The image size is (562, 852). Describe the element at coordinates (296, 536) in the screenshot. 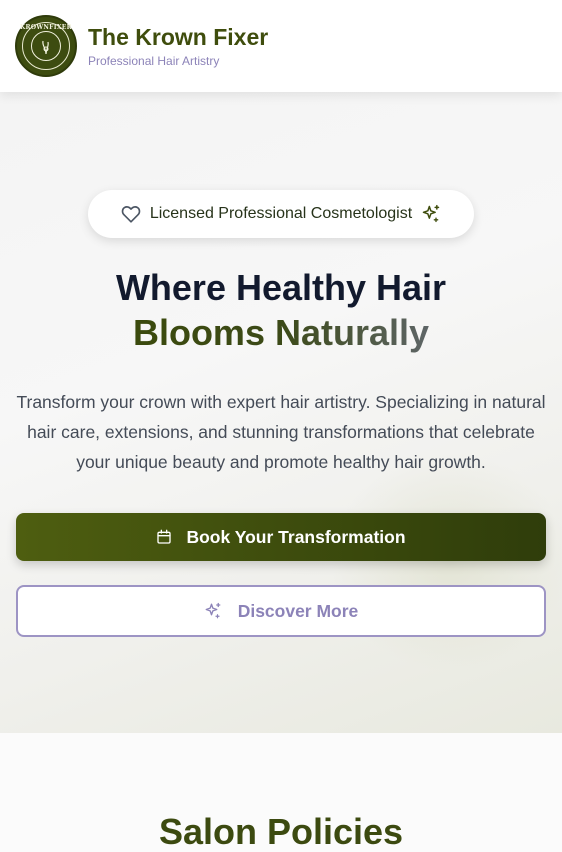

I see `book-transformation-label: Book Your Transformation` at that location.